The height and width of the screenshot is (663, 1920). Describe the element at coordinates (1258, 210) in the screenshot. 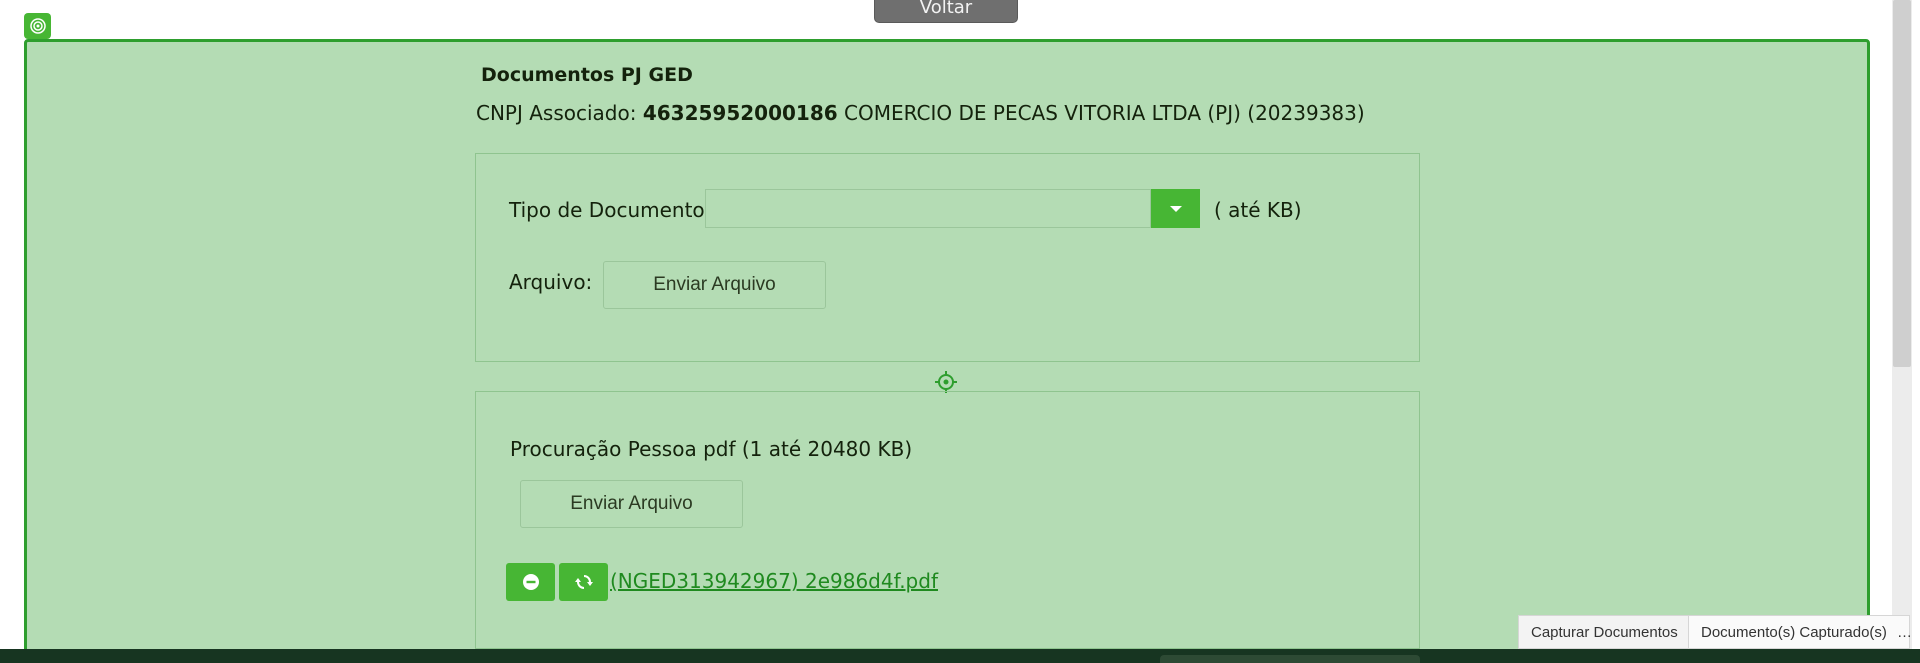

I see `size-hint: ( até KB)` at that location.